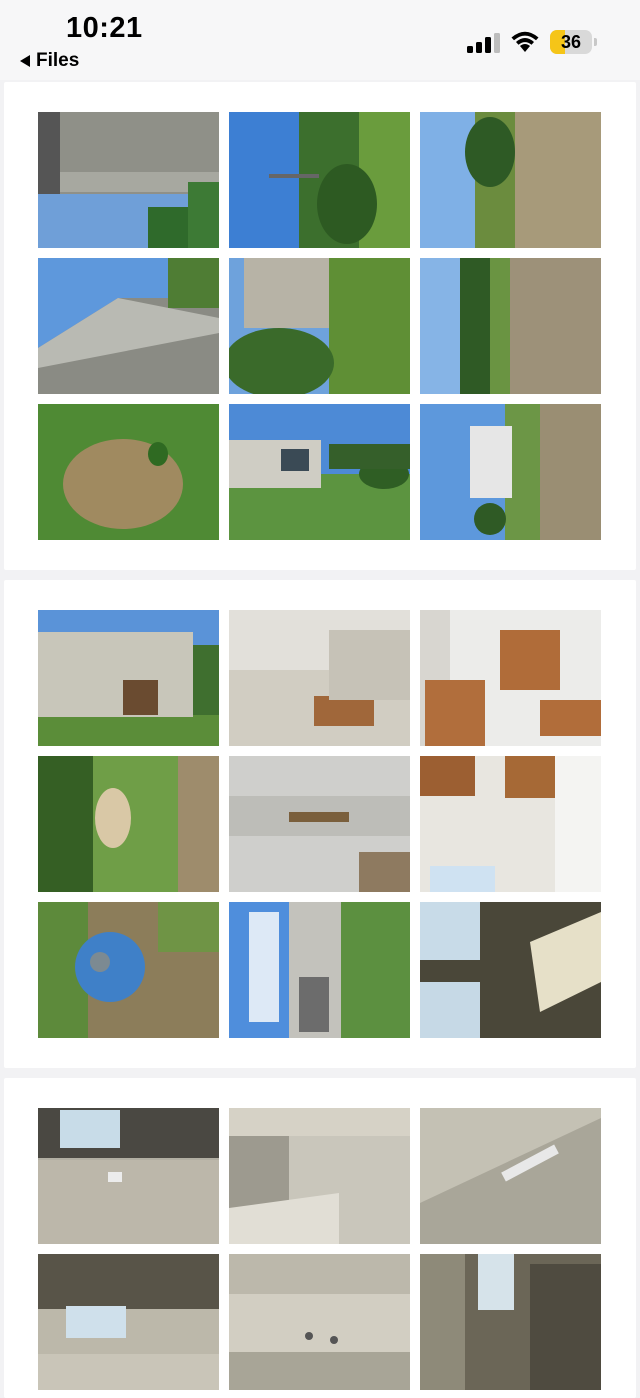  I want to click on photo-interior-room-cabinet, so click(319, 678).